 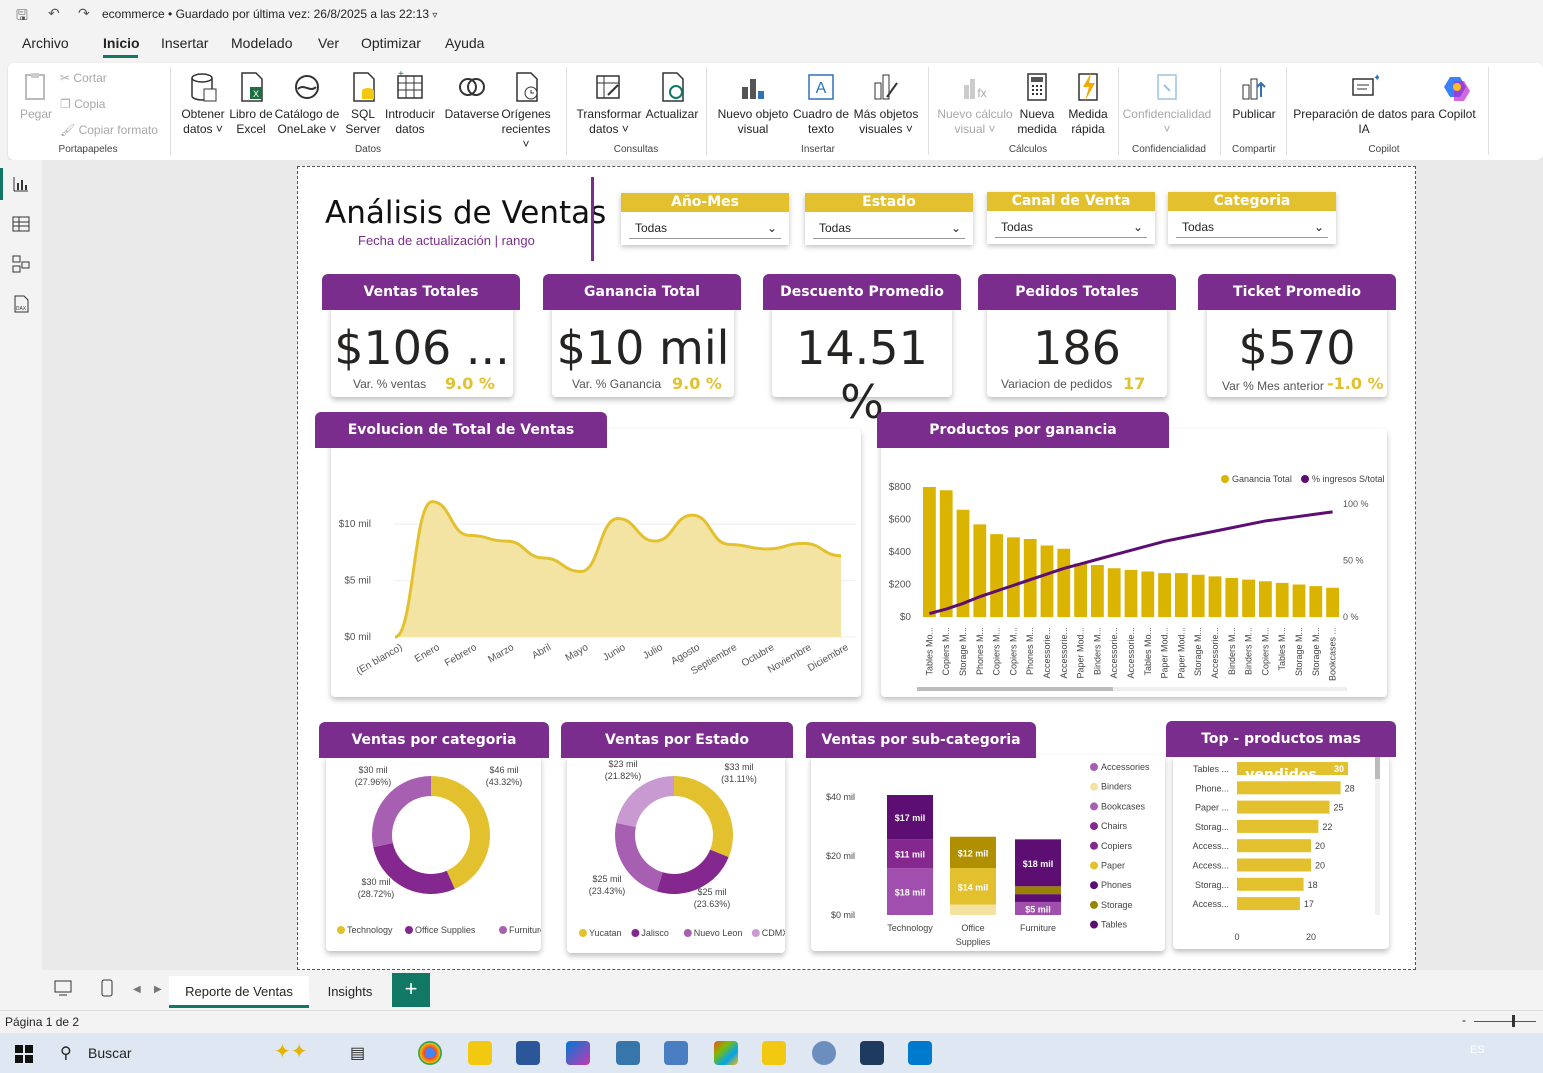 I want to click on legend-label: Bookcases, so click(x=1123, y=806).